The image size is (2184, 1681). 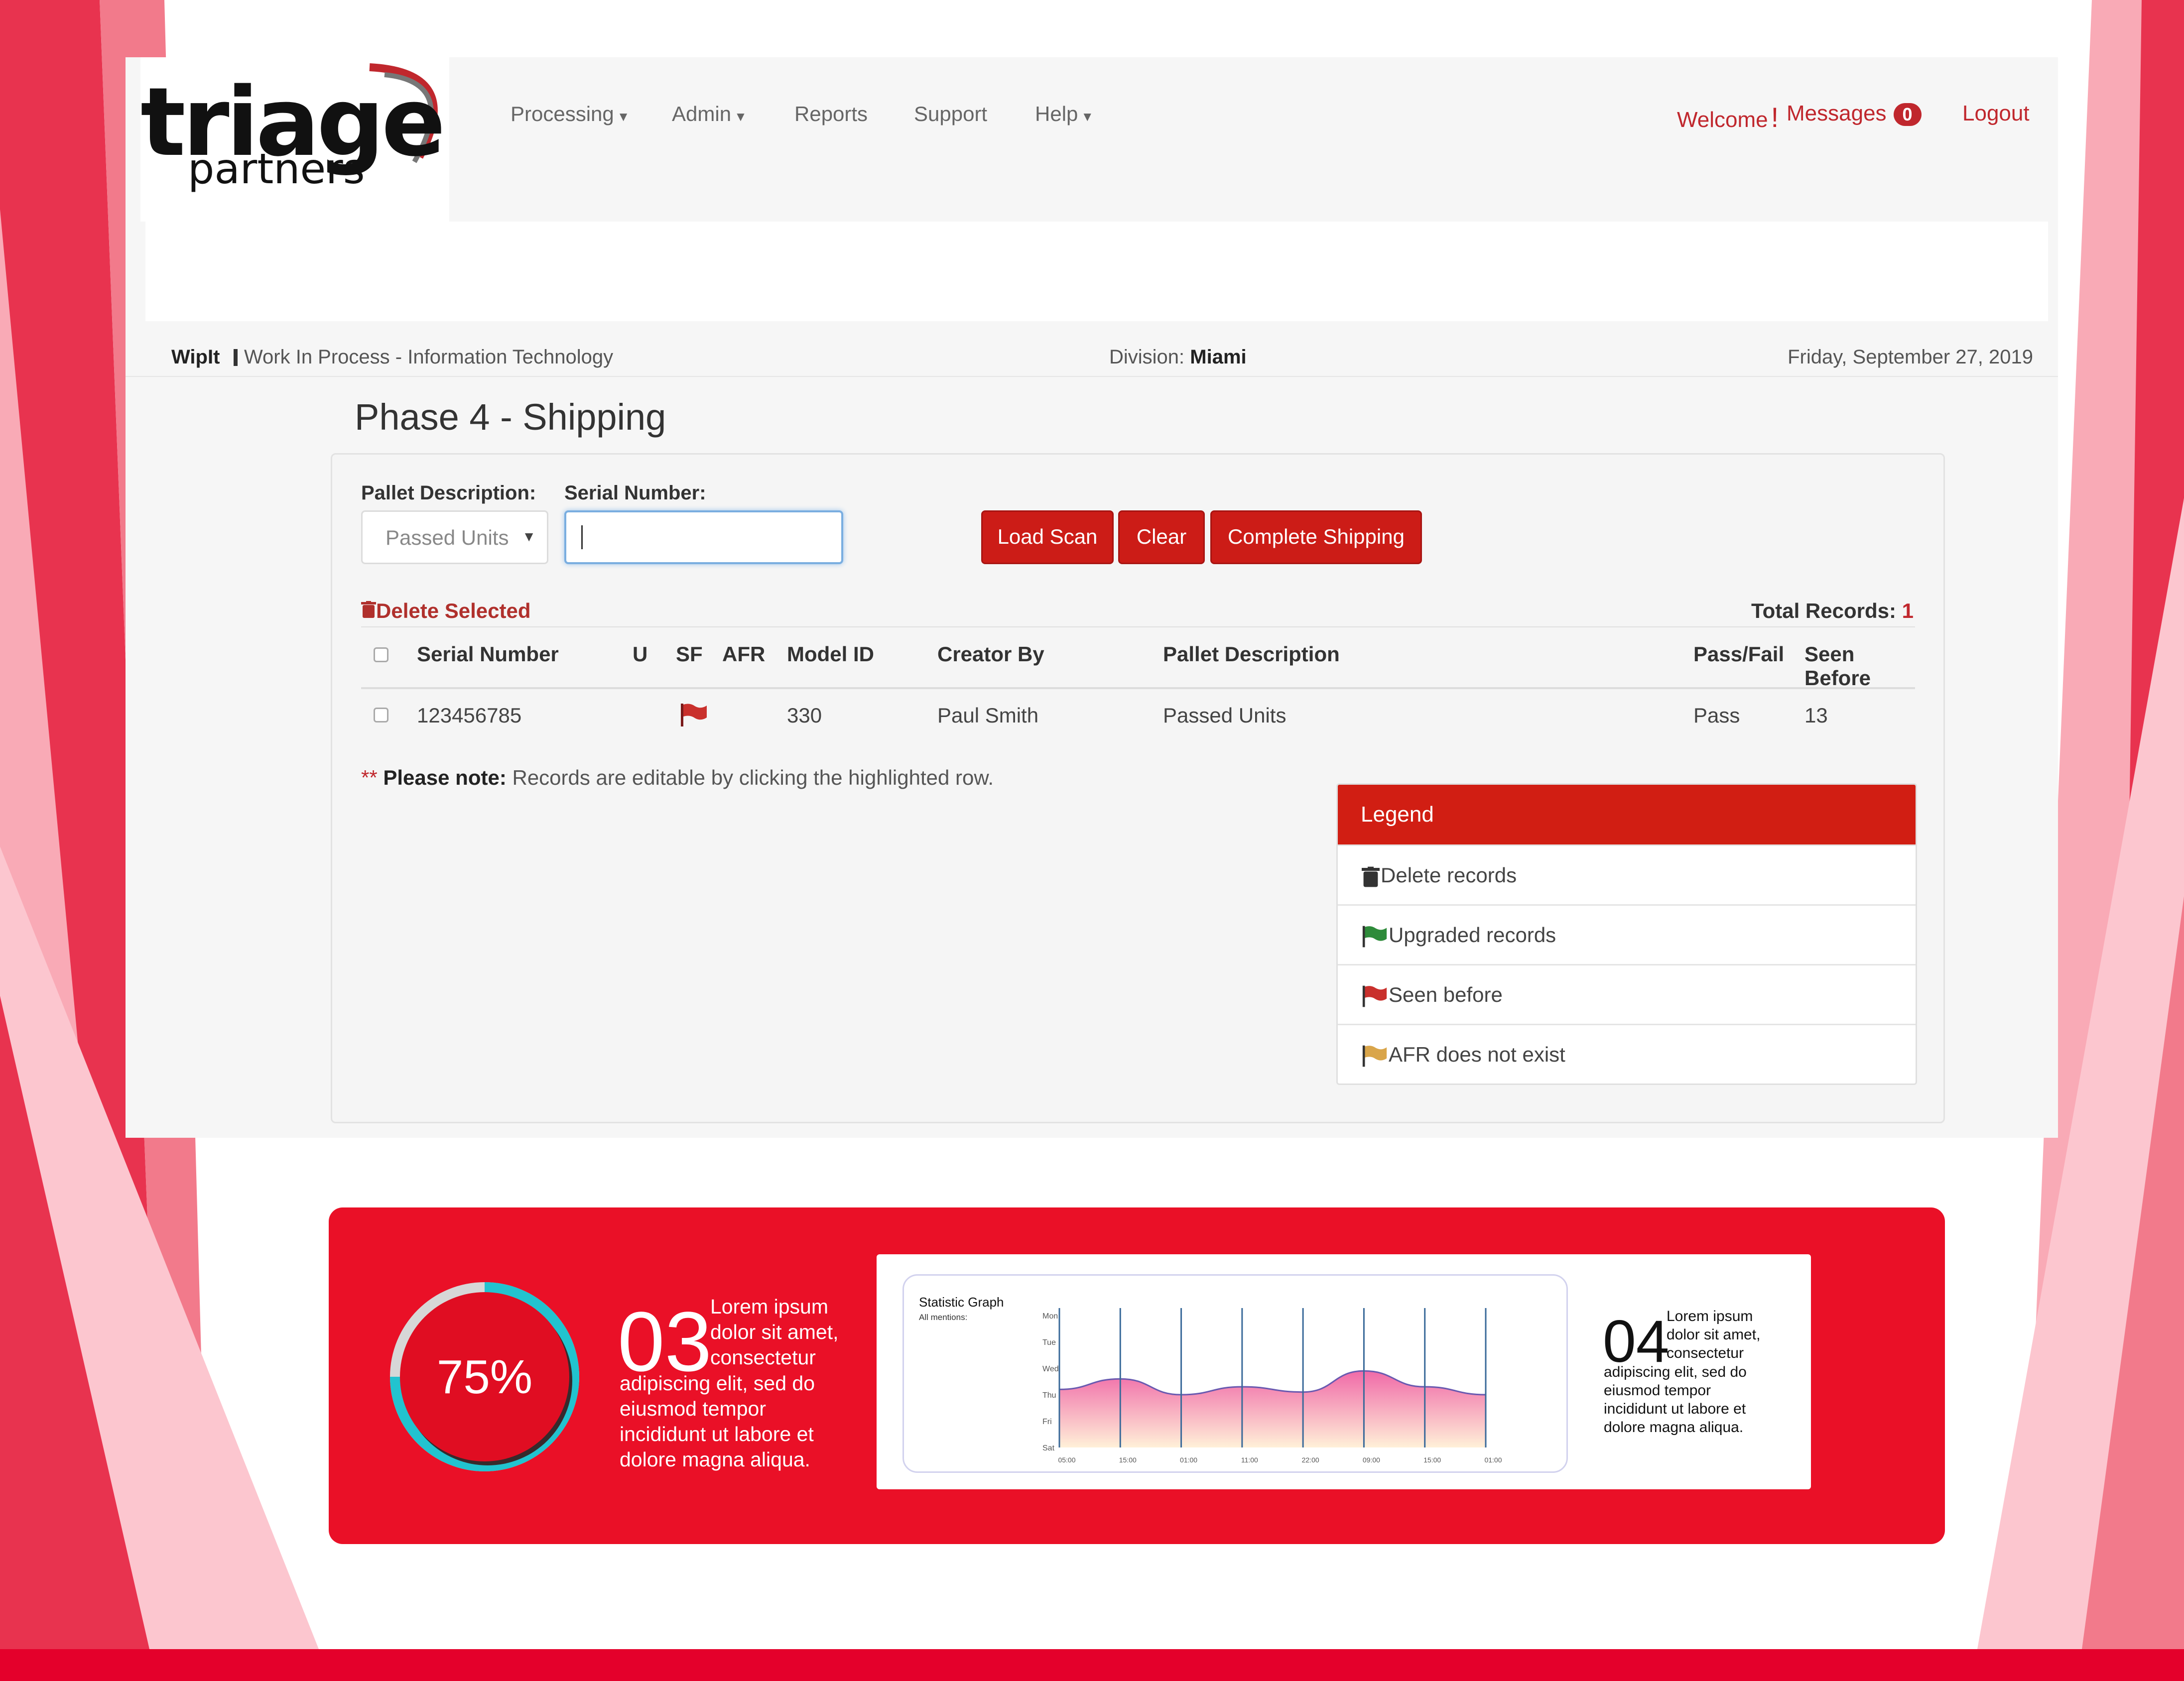 I want to click on nav-admin: Admin ▼, so click(x=709, y=114).